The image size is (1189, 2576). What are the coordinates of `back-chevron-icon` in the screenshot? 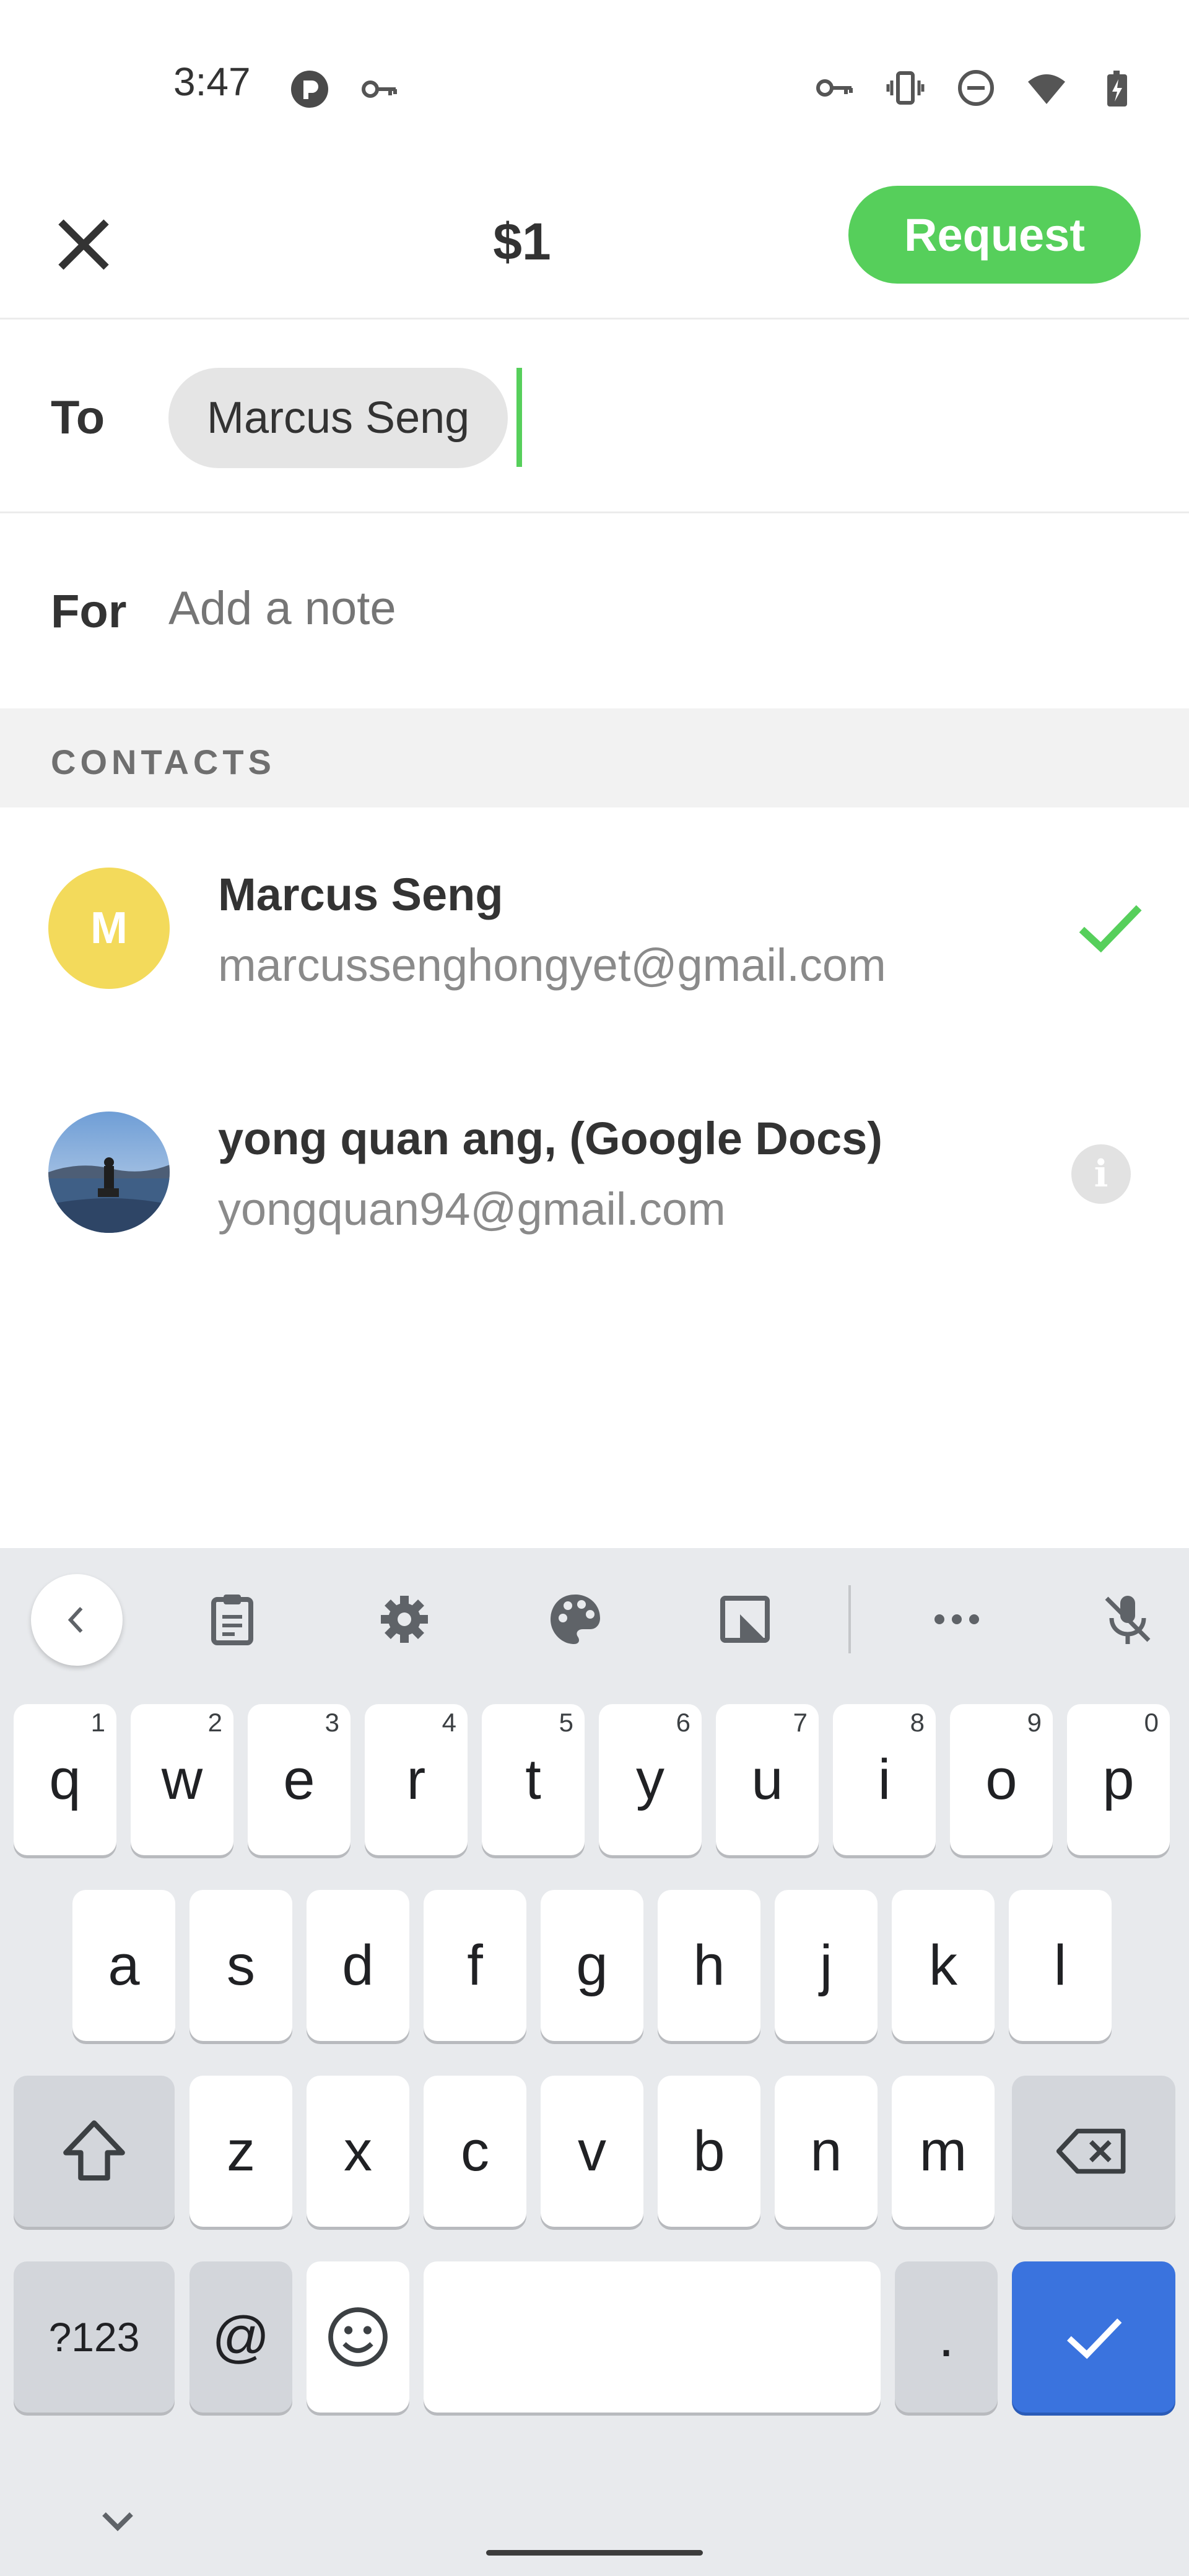 It's located at (77, 1620).